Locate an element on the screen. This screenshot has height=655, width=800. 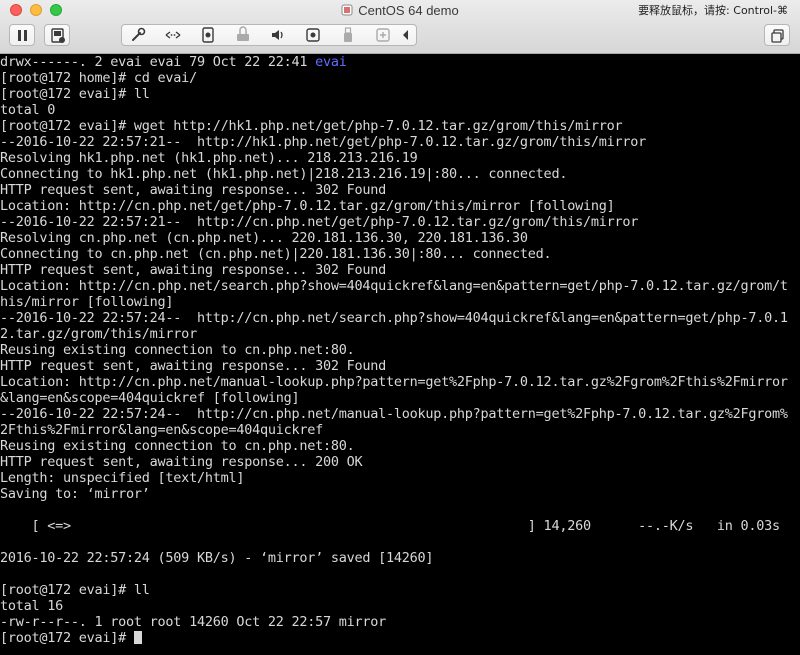
chevron-left-icon is located at coordinates (406, 35).